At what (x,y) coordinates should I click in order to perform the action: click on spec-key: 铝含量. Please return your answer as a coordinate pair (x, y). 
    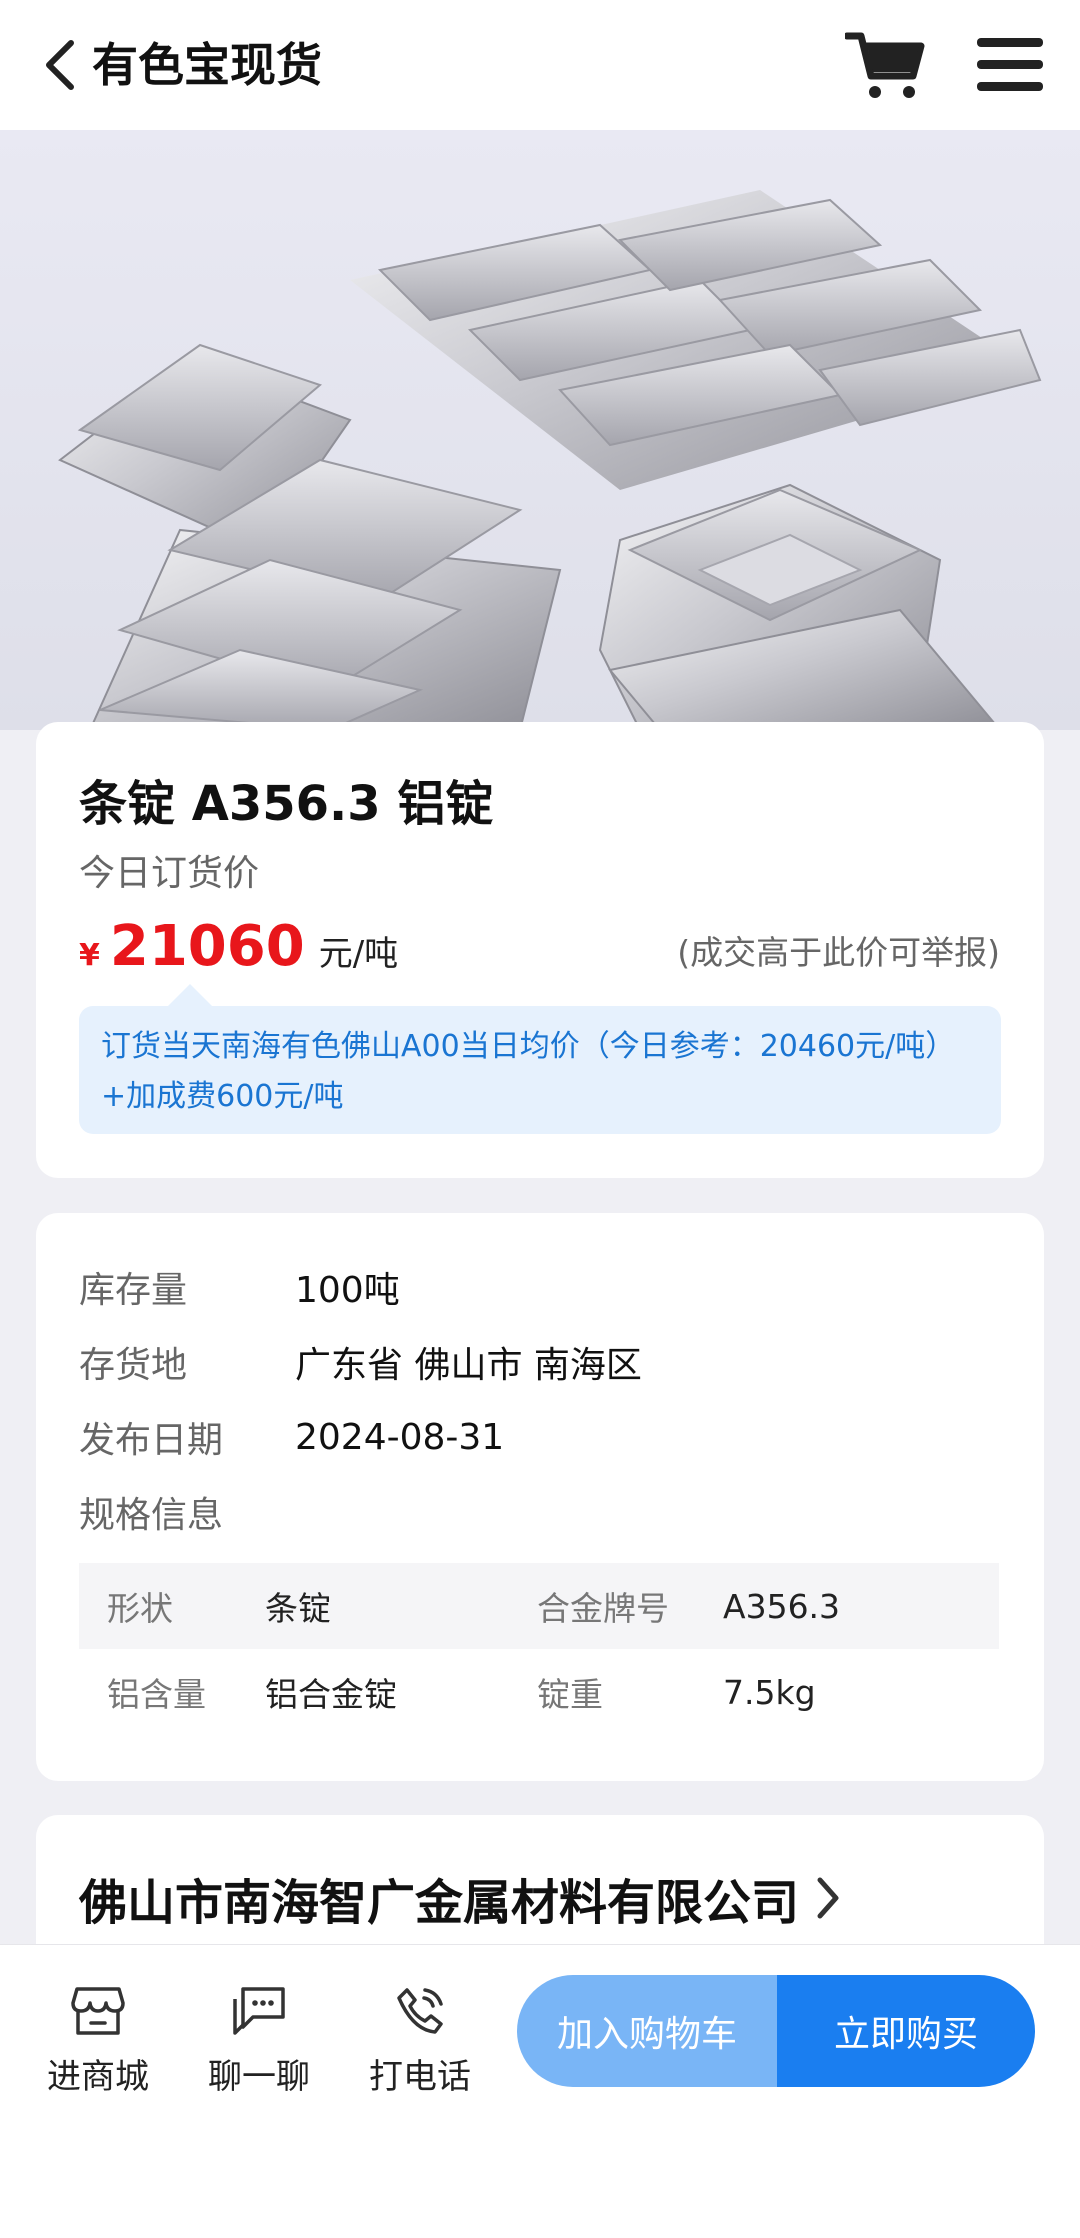
    Looking at the image, I should click on (156, 1694).